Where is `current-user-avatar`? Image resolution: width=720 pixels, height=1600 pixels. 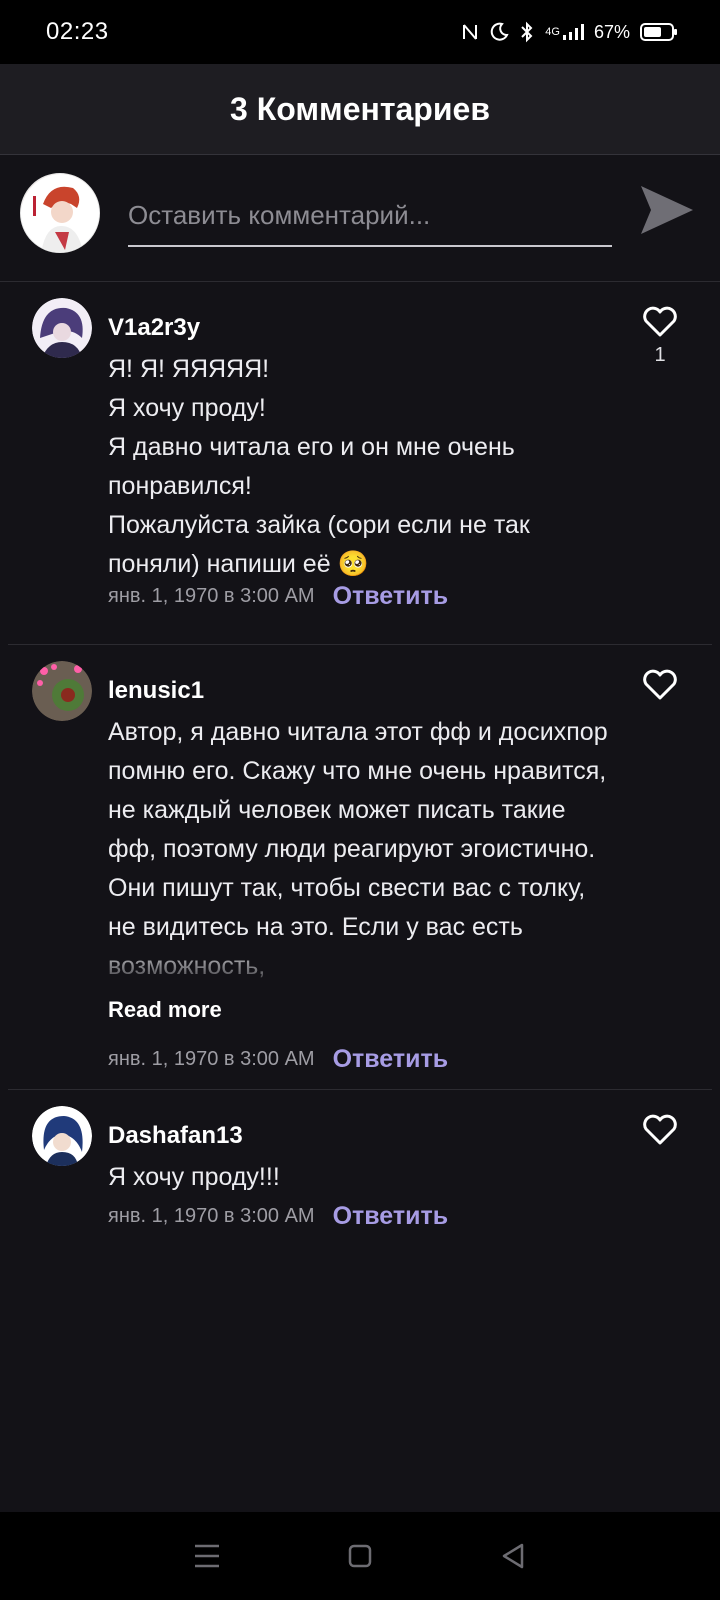 current-user-avatar is located at coordinates (60, 213).